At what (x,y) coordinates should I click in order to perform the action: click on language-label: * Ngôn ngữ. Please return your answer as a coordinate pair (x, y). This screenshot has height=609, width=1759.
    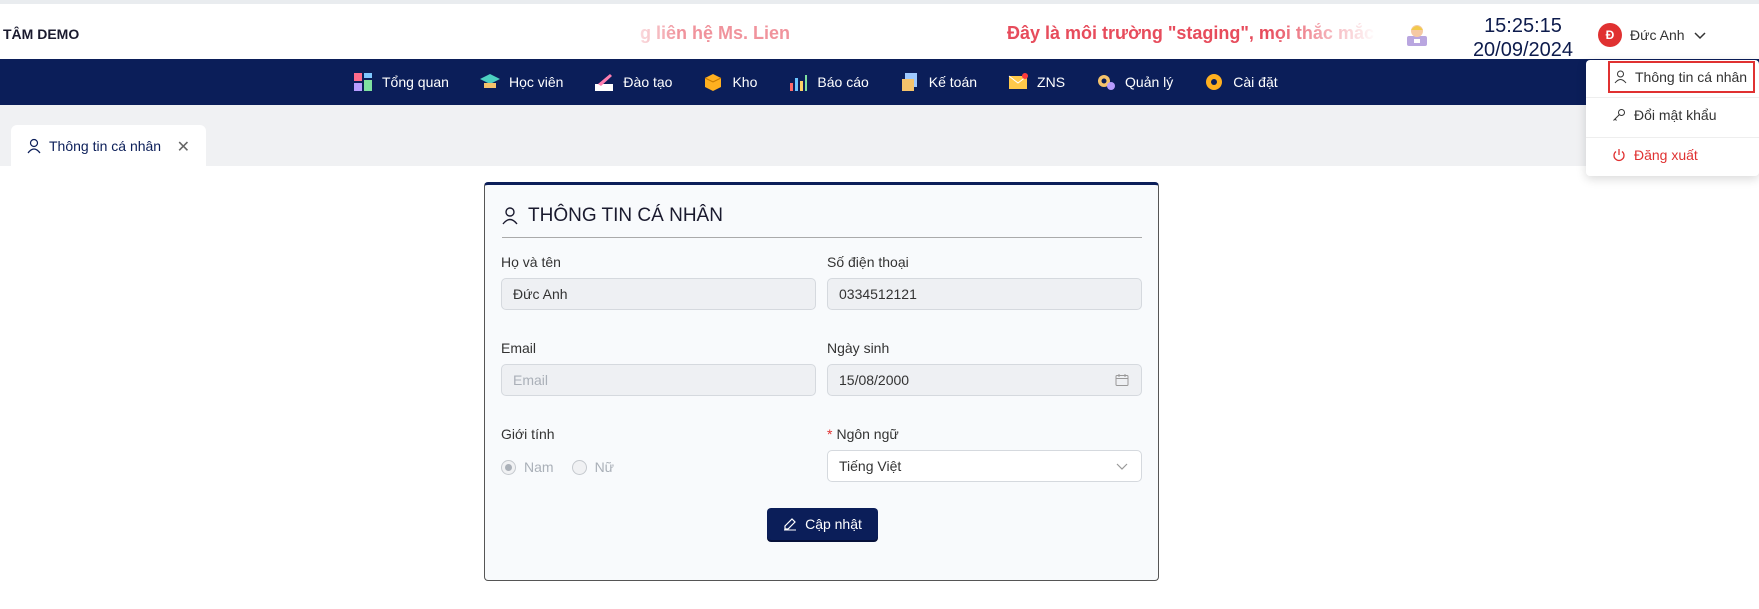
    Looking at the image, I should click on (863, 434).